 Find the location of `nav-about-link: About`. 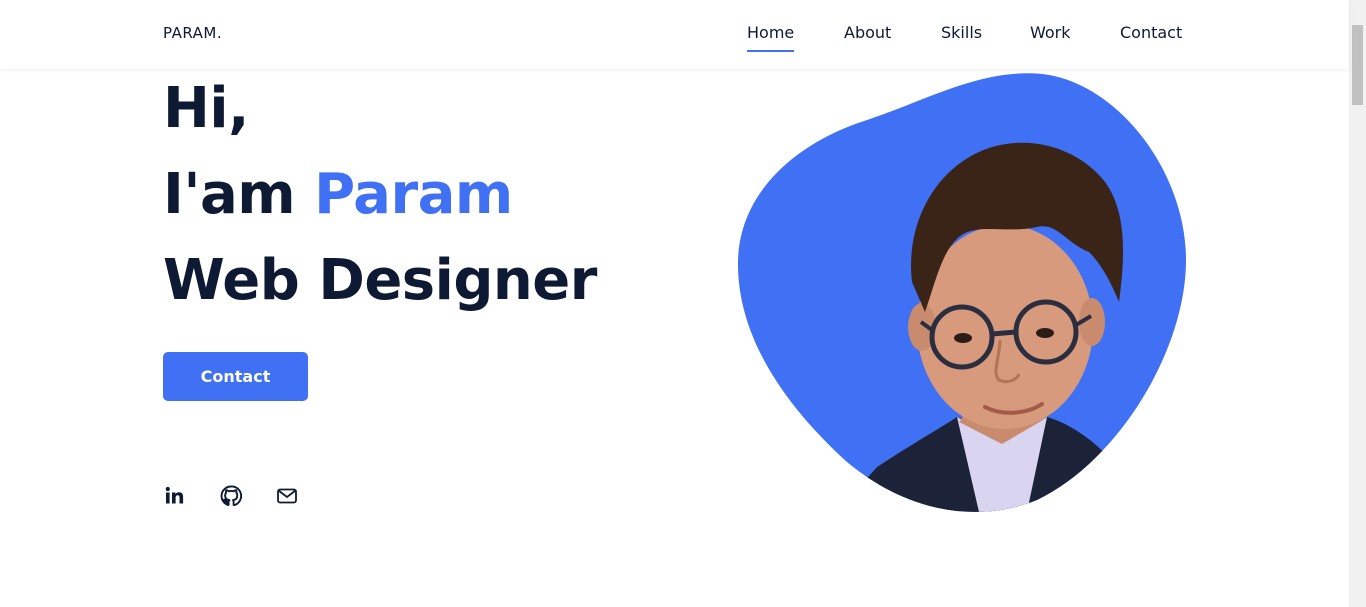

nav-about-link: About is located at coordinates (867, 37).